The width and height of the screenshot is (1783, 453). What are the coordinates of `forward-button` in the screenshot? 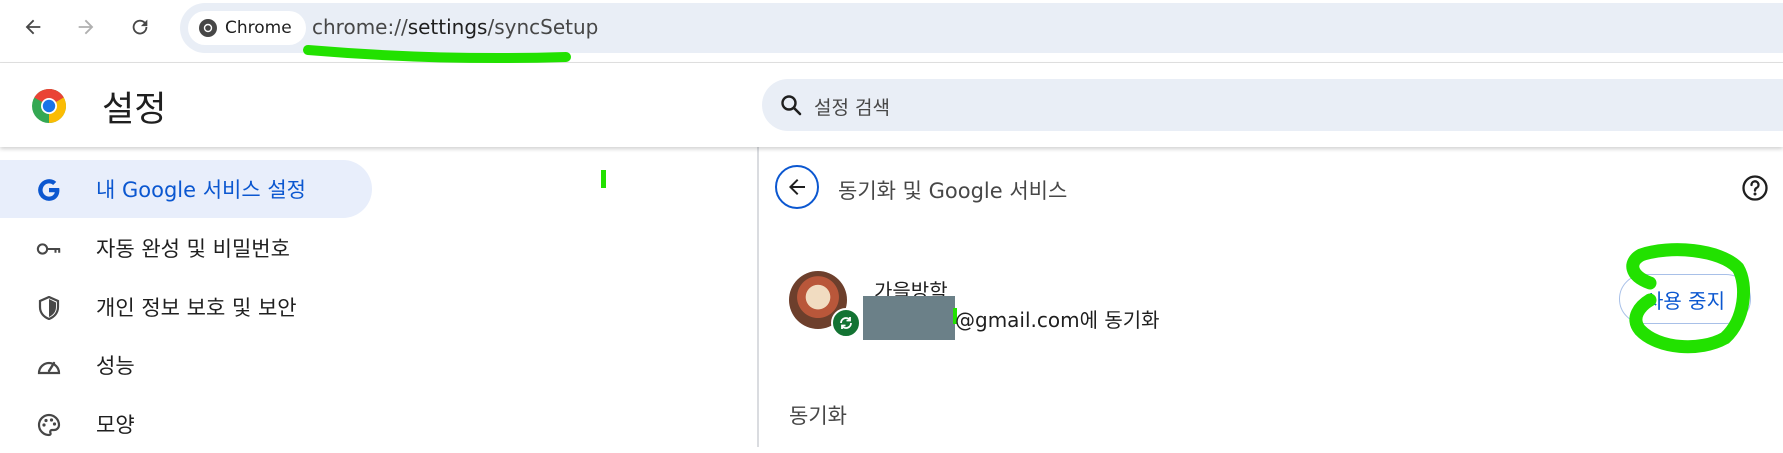 It's located at (86, 27).